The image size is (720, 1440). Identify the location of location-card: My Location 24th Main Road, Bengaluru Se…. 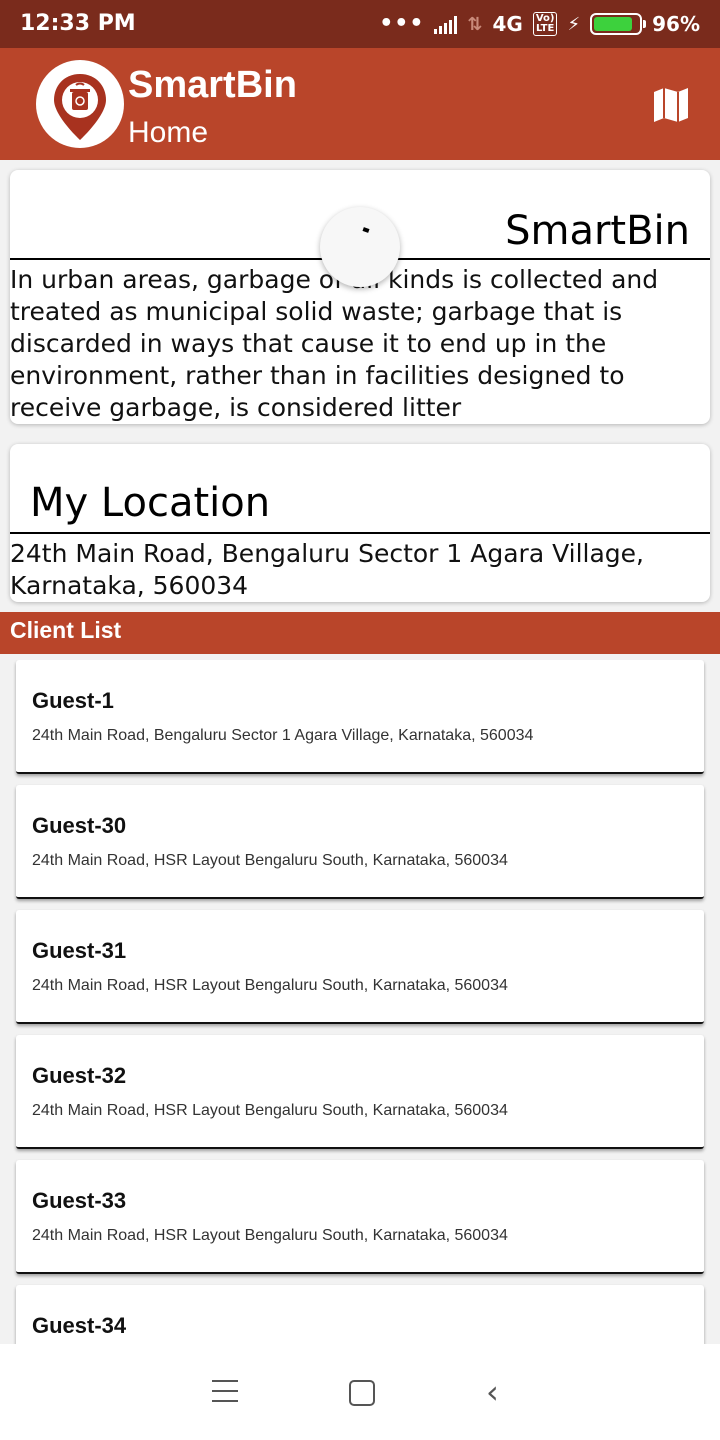
(360, 523).